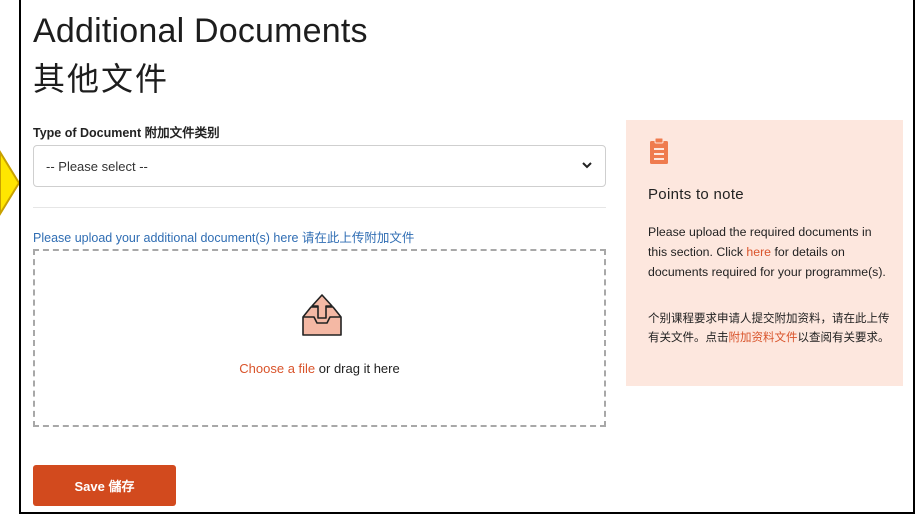 Image resolution: width=919 pixels, height=516 pixels. What do you see at coordinates (104, 485) in the screenshot?
I see `save-button: Save 儲存` at bounding box center [104, 485].